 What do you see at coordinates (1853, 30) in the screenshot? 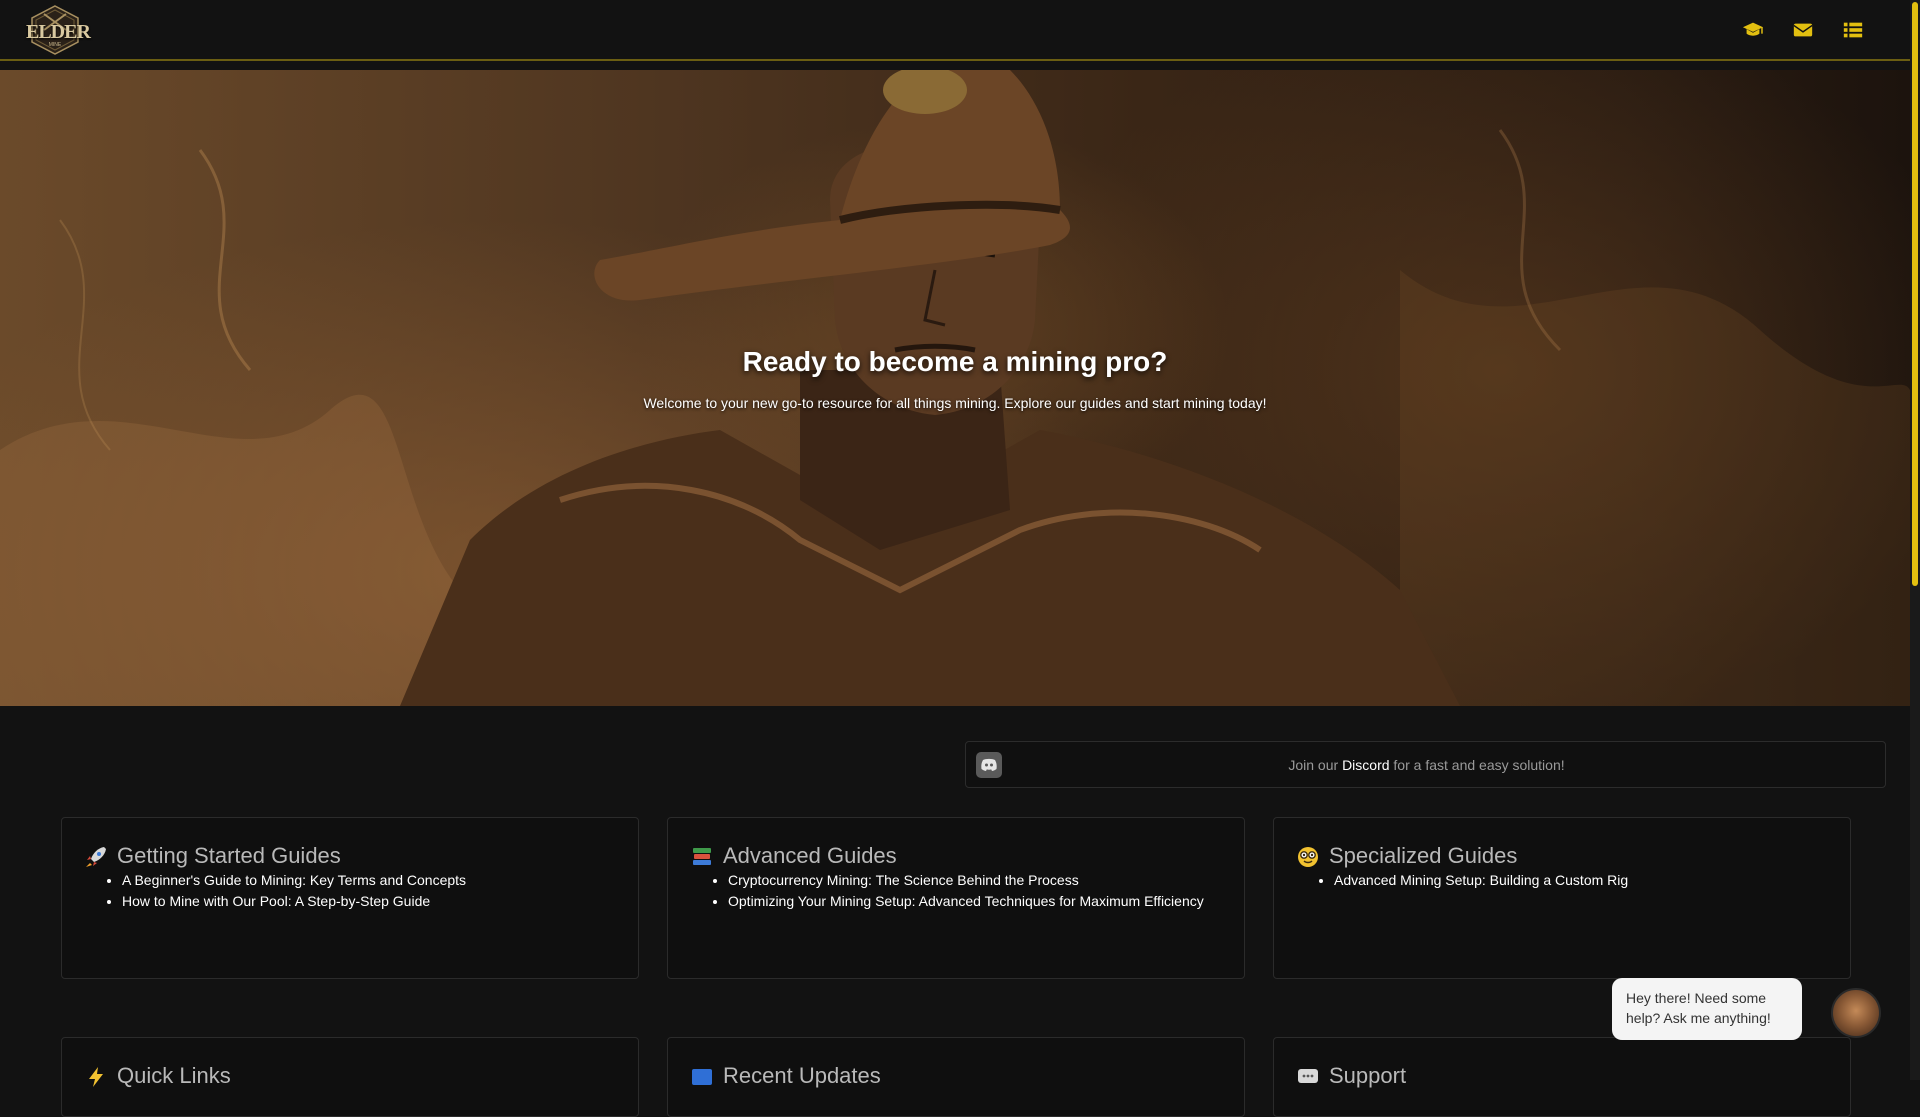
I see `list-icon` at bounding box center [1853, 30].